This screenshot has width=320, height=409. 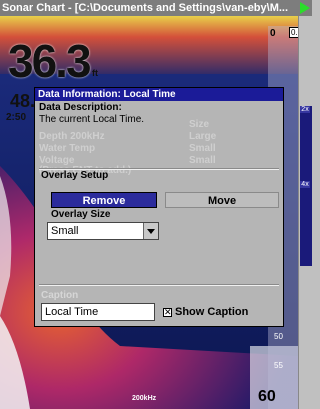 What do you see at coordinates (278, 336) in the screenshot?
I see `range-mark-50: 50` at bounding box center [278, 336].